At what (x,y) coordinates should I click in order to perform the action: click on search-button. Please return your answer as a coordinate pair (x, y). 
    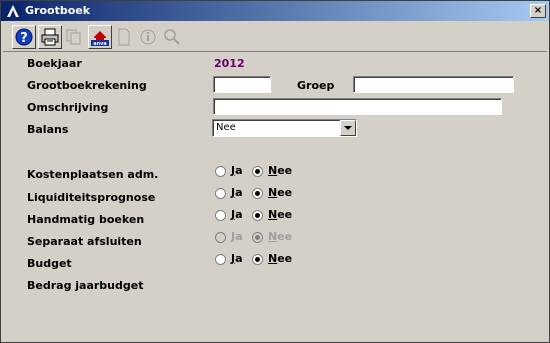
    Looking at the image, I should click on (172, 36).